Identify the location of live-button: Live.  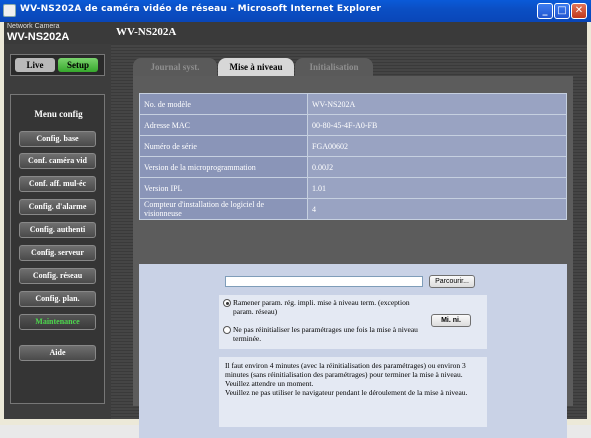
(35, 65).